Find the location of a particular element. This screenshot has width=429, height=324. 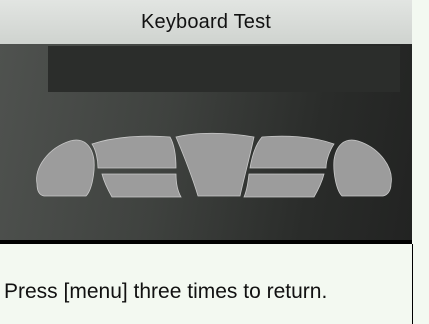

center-key is located at coordinates (215, 164).